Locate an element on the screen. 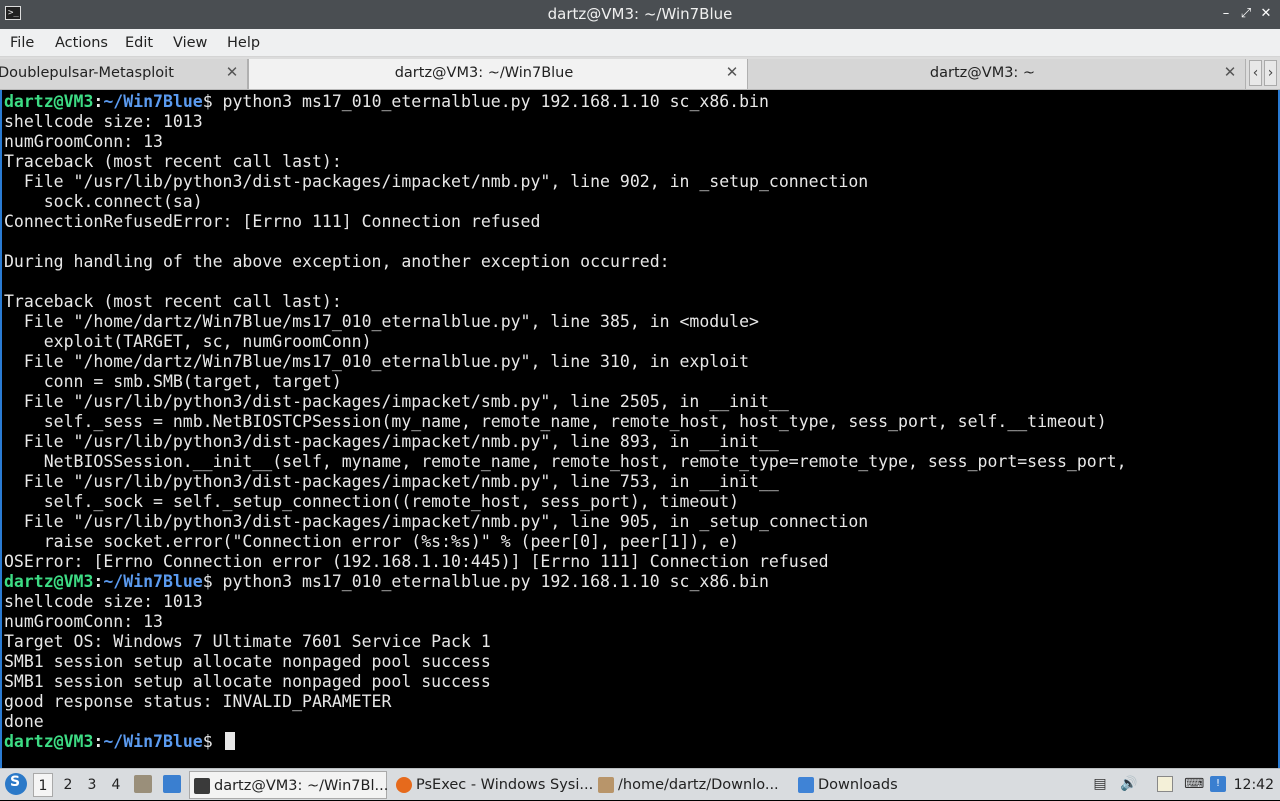 The width and height of the screenshot is (1280, 801). start-menu-icon: S is located at coordinates (16, 784).